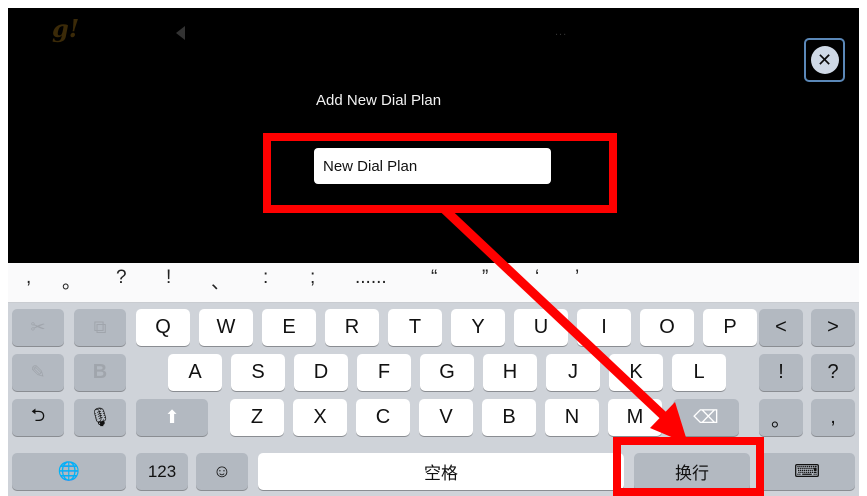  Describe the element at coordinates (577, 278) in the screenshot. I see `candidate-item: ’` at that location.